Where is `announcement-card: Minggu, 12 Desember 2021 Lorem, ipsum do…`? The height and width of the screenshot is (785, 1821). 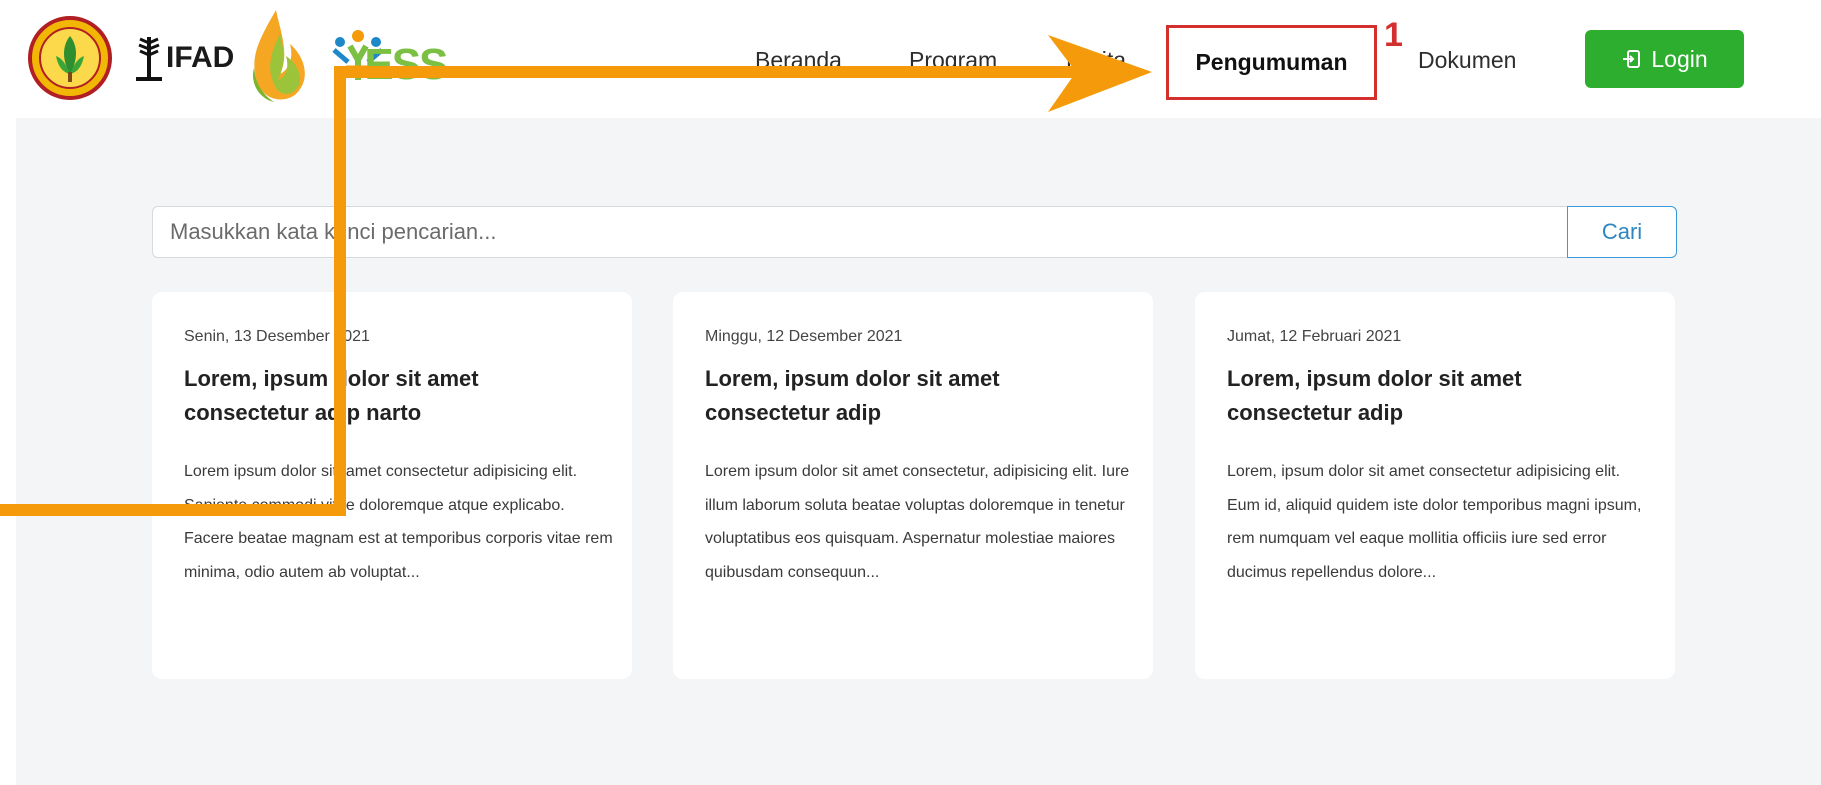 announcement-card: Minggu, 12 Desember 2021 Lorem, ipsum do… is located at coordinates (913, 485).